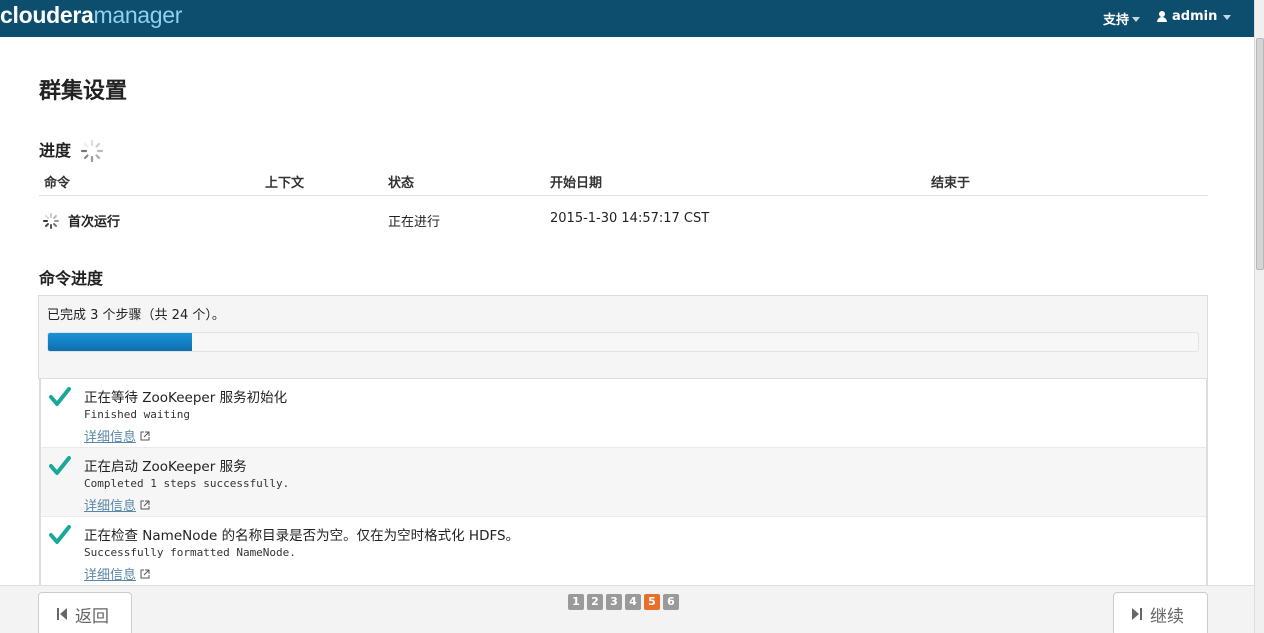 This screenshot has width=1264, height=633. What do you see at coordinates (136, 315) in the screenshot?
I see `progress-summary: 已完成 3 个步骤（共 24 个）。` at bounding box center [136, 315].